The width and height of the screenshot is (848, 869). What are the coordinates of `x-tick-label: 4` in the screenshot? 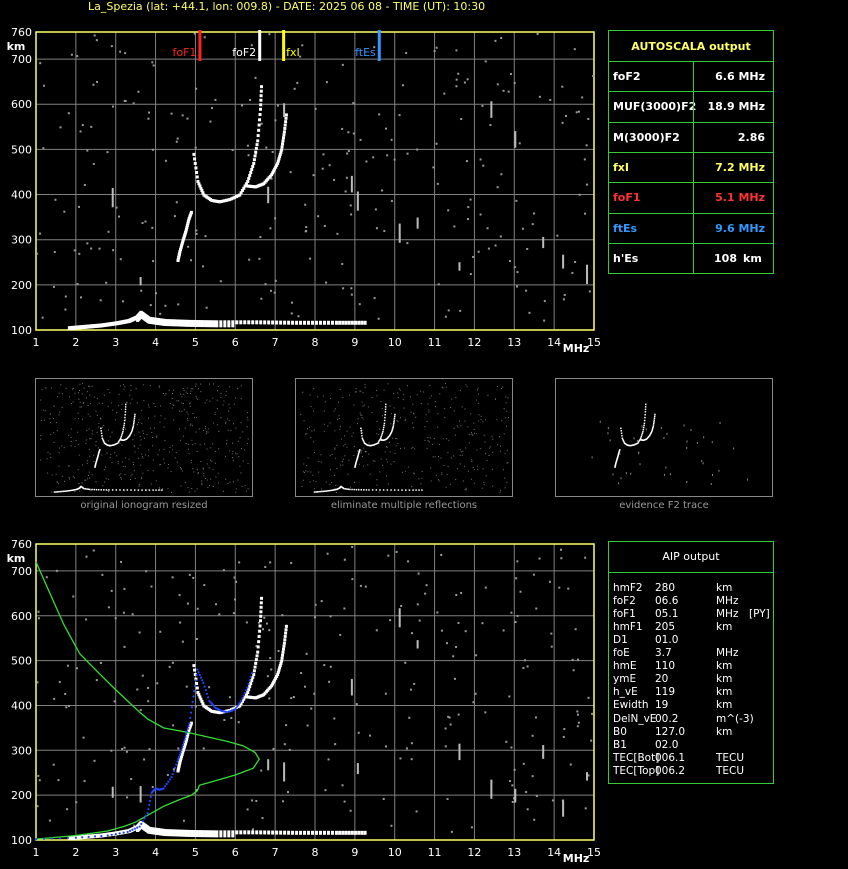 It's located at (155, 852).